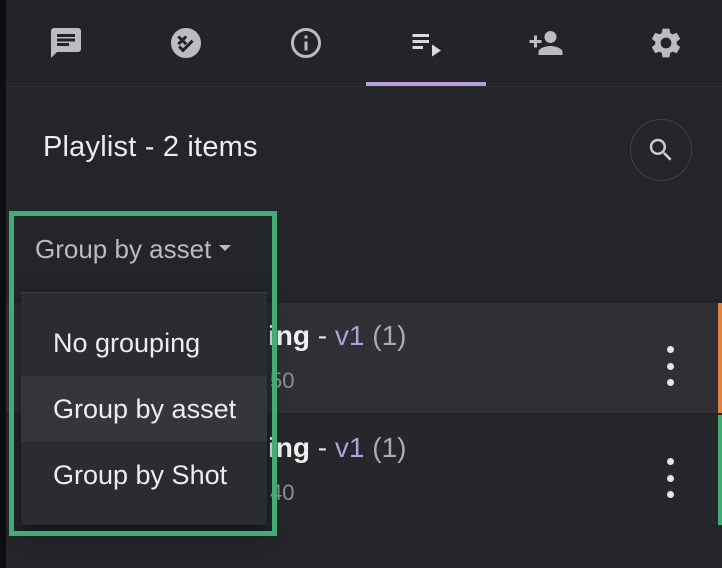 The width and height of the screenshot is (722, 568). What do you see at coordinates (426, 84) in the screenshot?
I see `active-tab-indicator` at bounding box center [426, 84].